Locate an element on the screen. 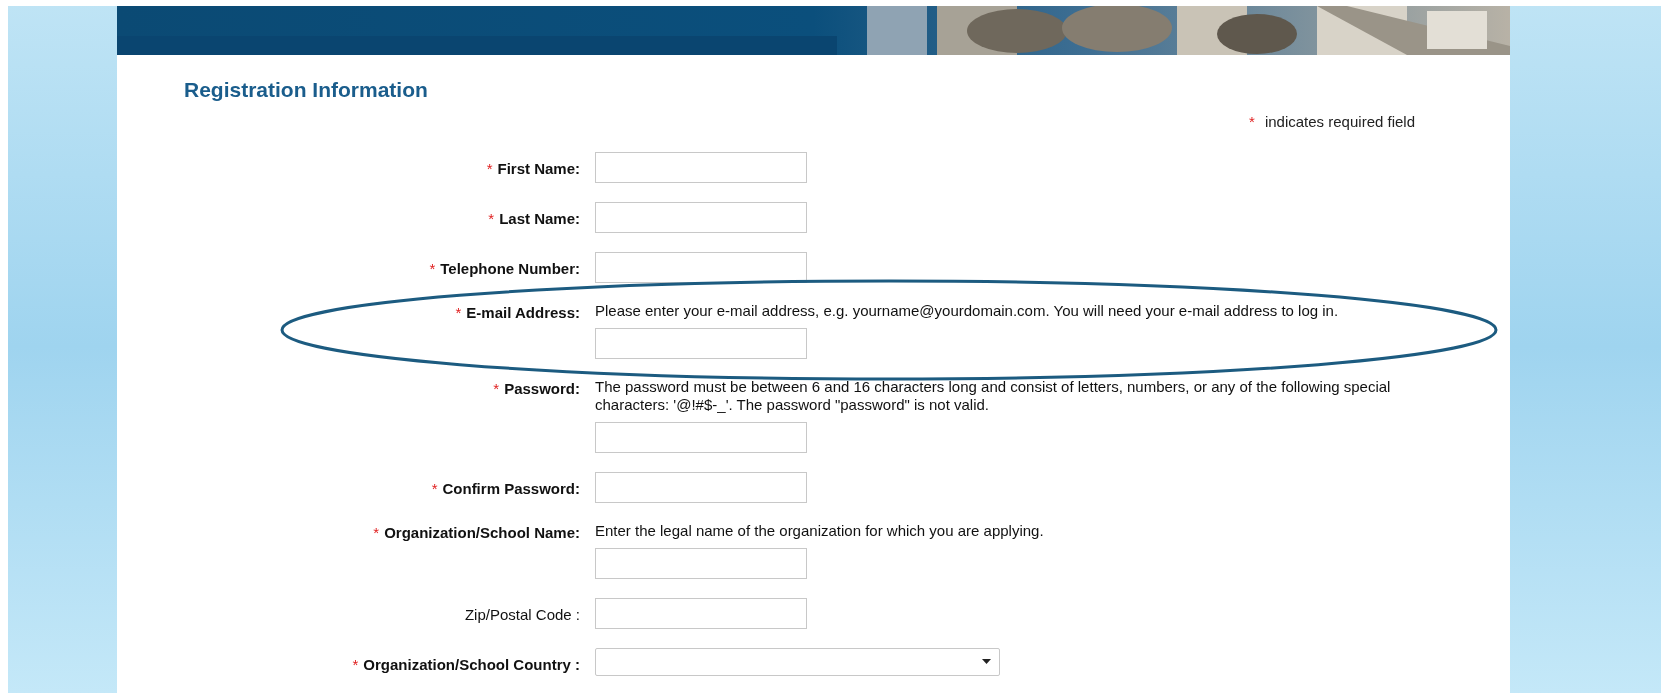  field-label: Organization/School Country : is located at coordinates (471, 664).